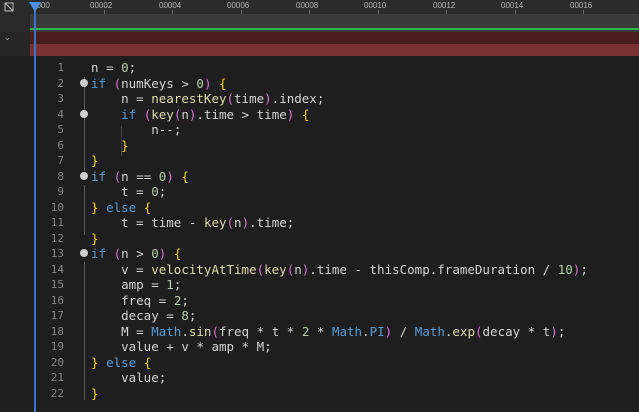 The height and width of the screenshot is (412, 639). Describe the element at coordinates (57, 284) in the screenshot. I see `line-number: 15` at that location.